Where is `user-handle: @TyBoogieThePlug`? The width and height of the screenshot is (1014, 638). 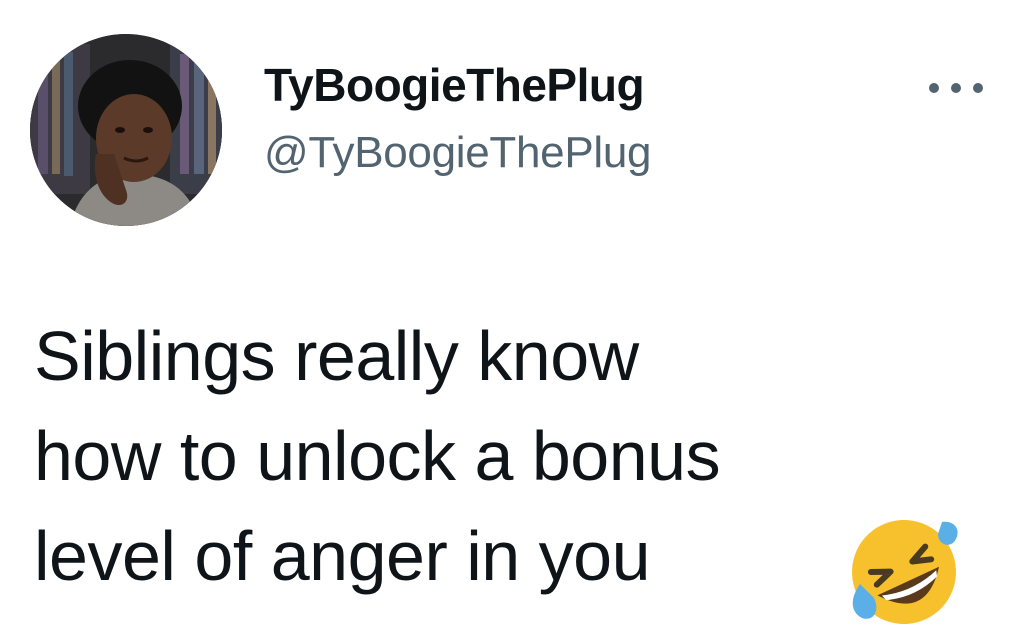 user-handle: @TyBoogieThePlug is located at coordinates (458, 153).